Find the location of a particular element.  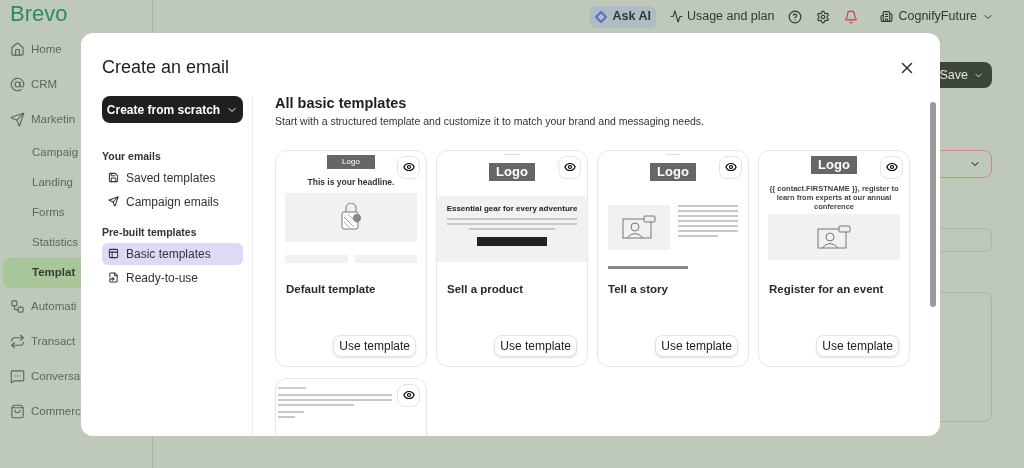

template-card: Logo Tell a story Use template is located at coordinates (673, 258).